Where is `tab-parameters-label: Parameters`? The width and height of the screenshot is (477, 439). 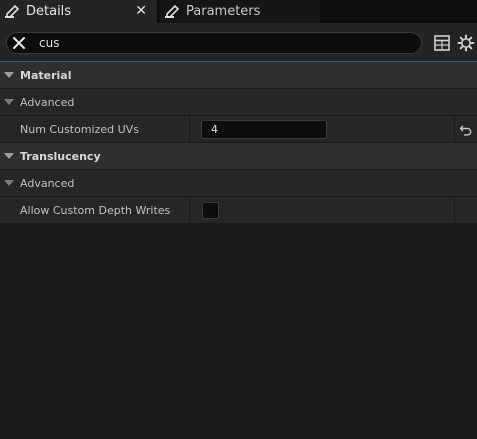
tab-parameters-label: Parameters is located at coordinates (223, 11).